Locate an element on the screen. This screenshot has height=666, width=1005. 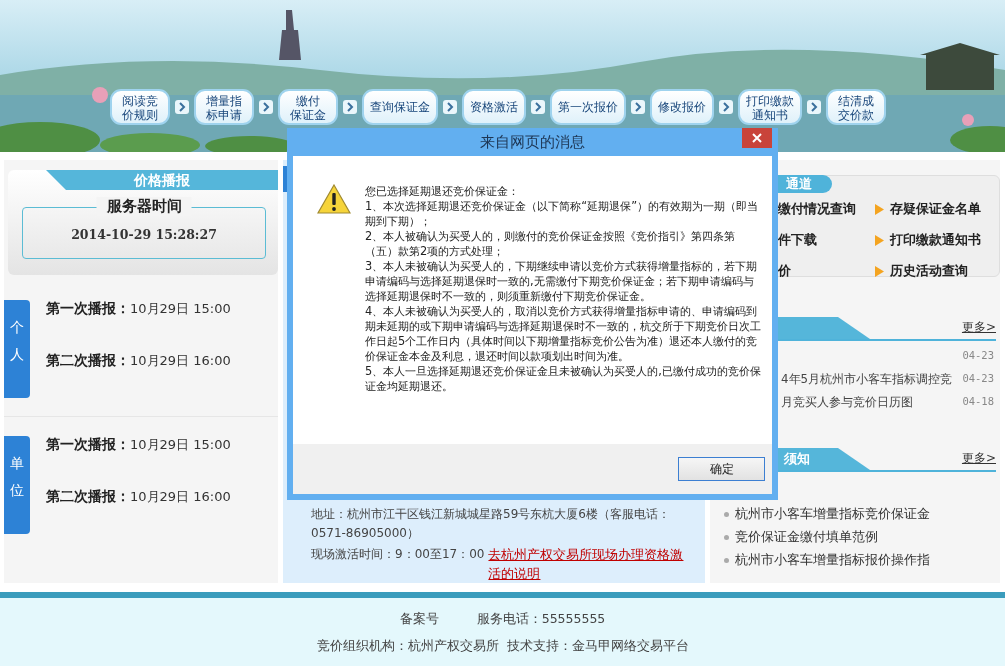
step-button: 缴付 保证金 is located at coordinates (308, 107).